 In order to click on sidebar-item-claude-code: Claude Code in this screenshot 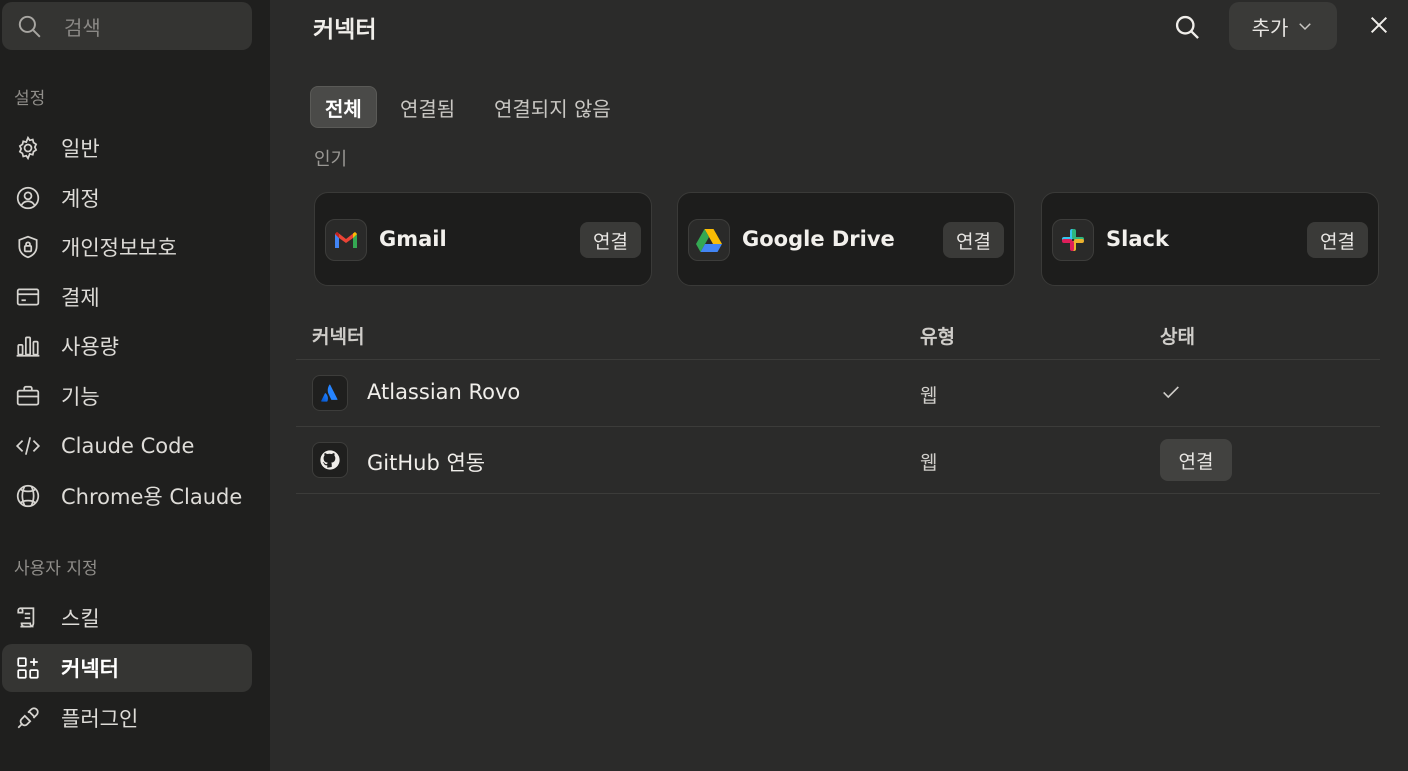, I will do `click(127, 446)`.